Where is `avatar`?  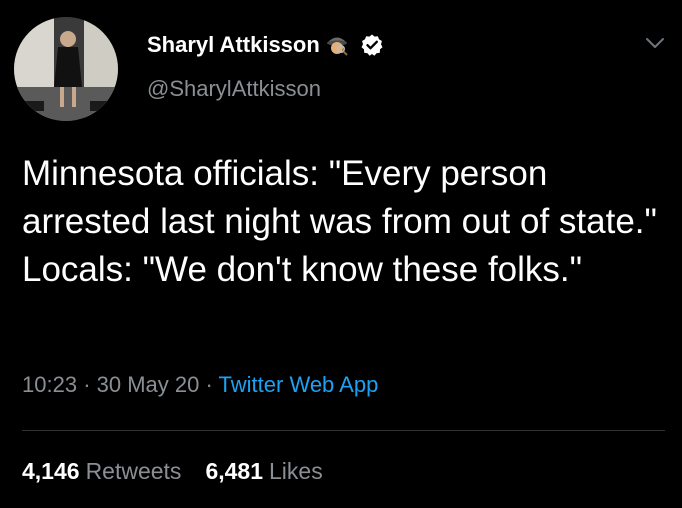
avatar is located at coordinates (66, 69).